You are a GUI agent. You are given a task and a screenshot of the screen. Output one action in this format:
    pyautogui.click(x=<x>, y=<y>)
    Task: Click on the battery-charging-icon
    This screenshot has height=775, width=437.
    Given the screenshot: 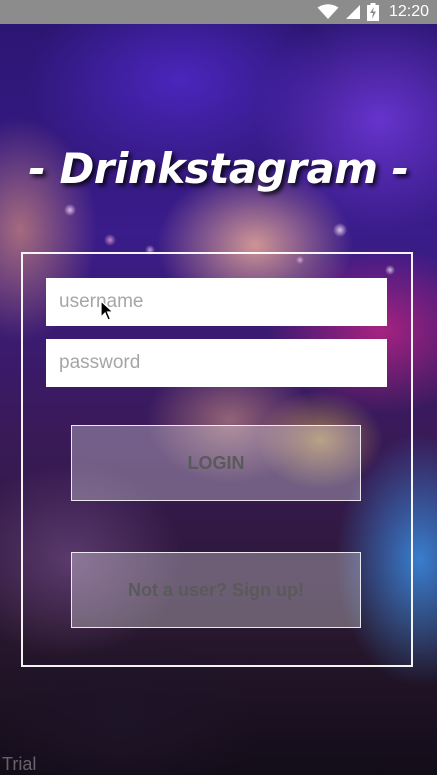 What is the action you would take?
    pyautogui.click(x=372, y=12)
    